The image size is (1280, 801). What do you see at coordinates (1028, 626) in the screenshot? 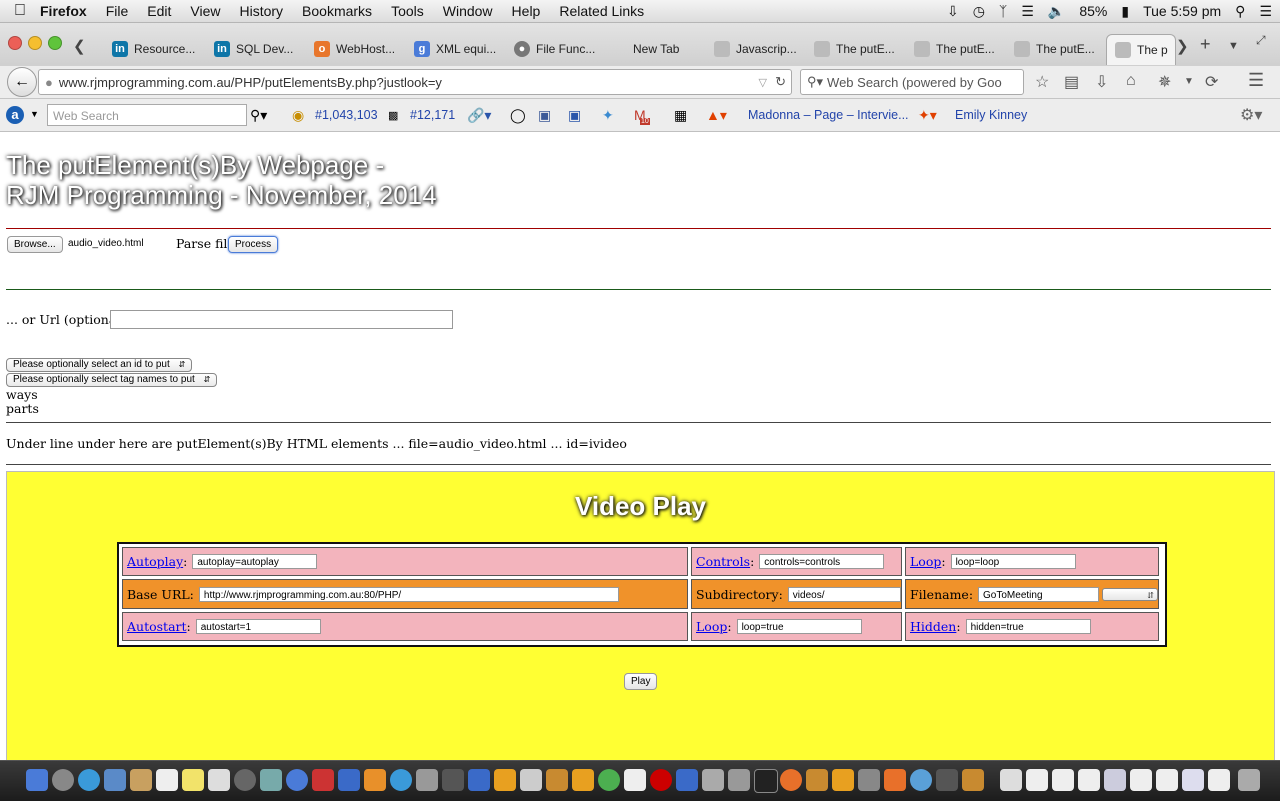
I see `hidden-input: hidden=true` at bounding box center [1028, 626].